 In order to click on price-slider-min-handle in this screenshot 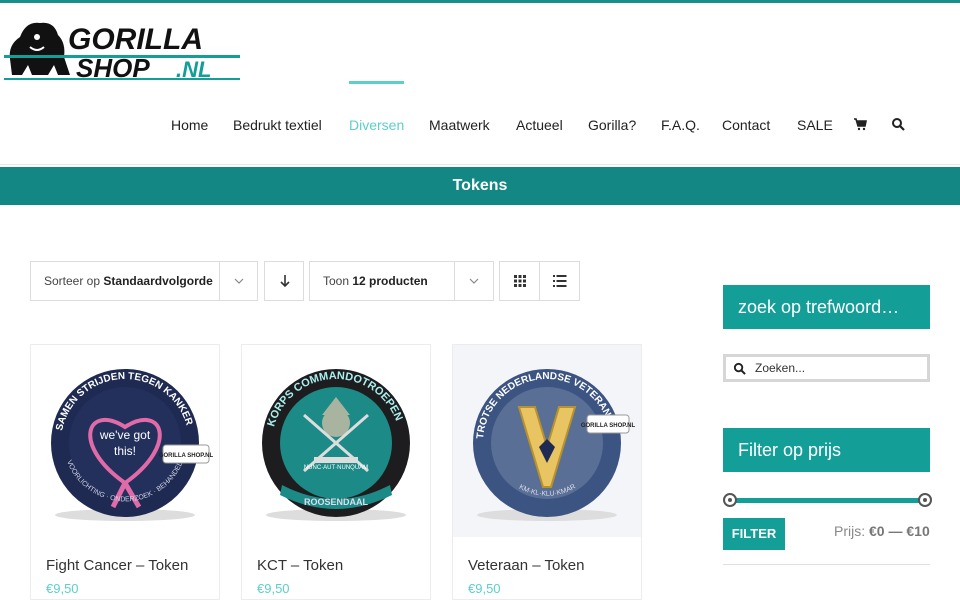, I will do `click(730, 500)`.